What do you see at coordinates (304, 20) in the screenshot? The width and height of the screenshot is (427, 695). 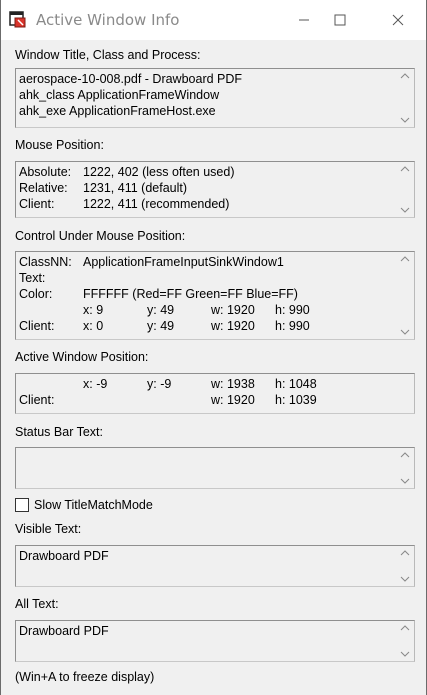 I see `minimize-icon` at bounding box center [304, 20].